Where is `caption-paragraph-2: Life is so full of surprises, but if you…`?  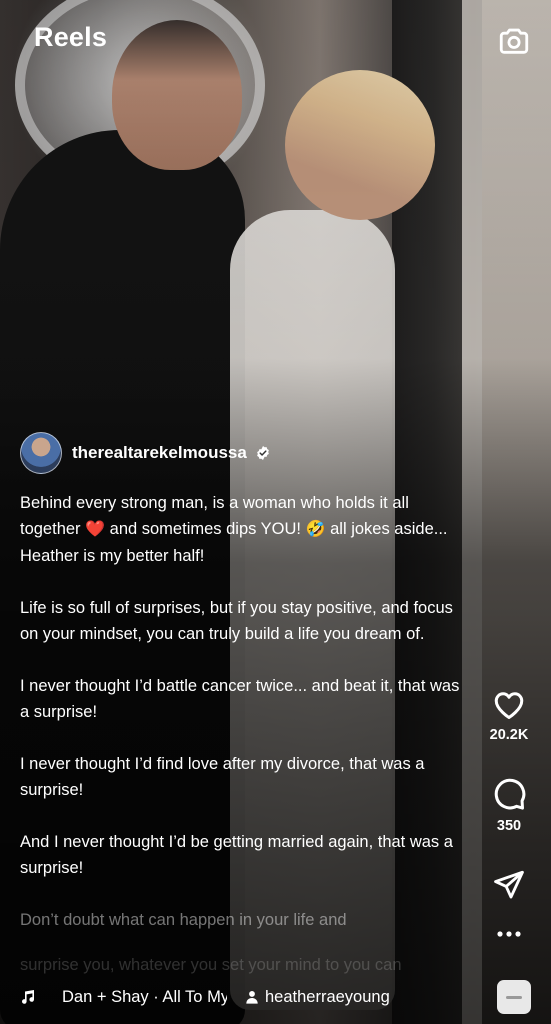
caption-paragraph-2: Life is so full of surprises, but if you… is located at coordinates (236, 621).